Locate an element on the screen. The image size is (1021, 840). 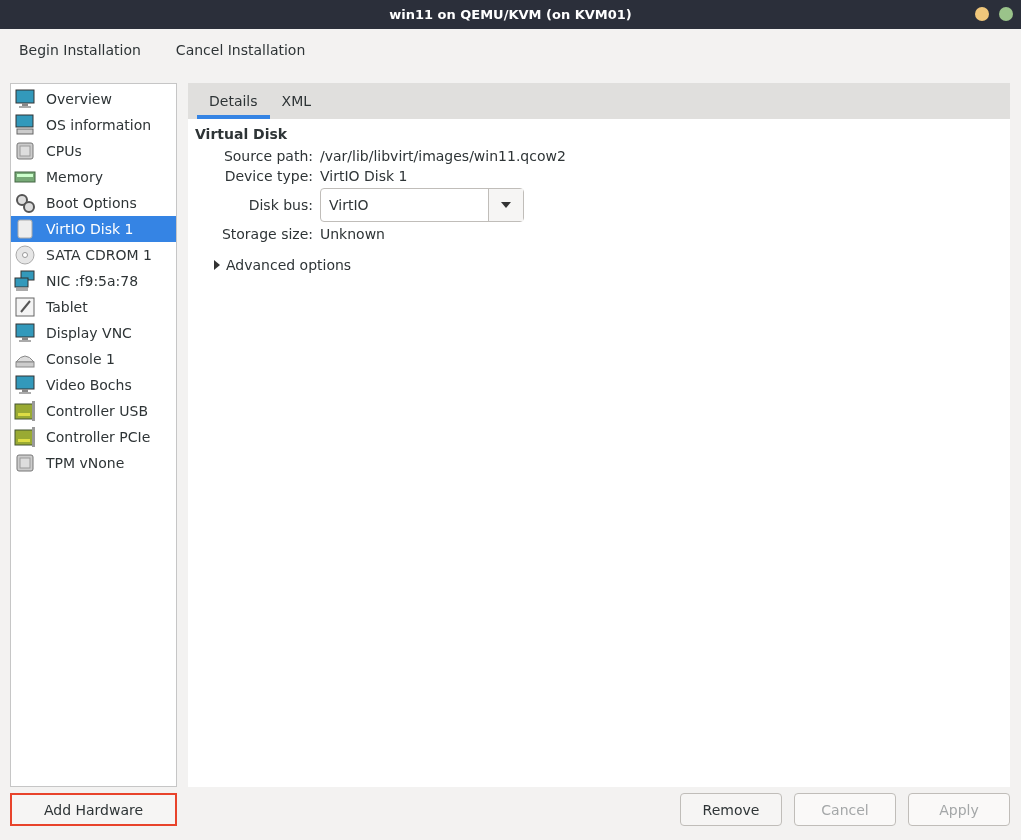
hardware-item: CPUs is located at coordinates (93, 151).